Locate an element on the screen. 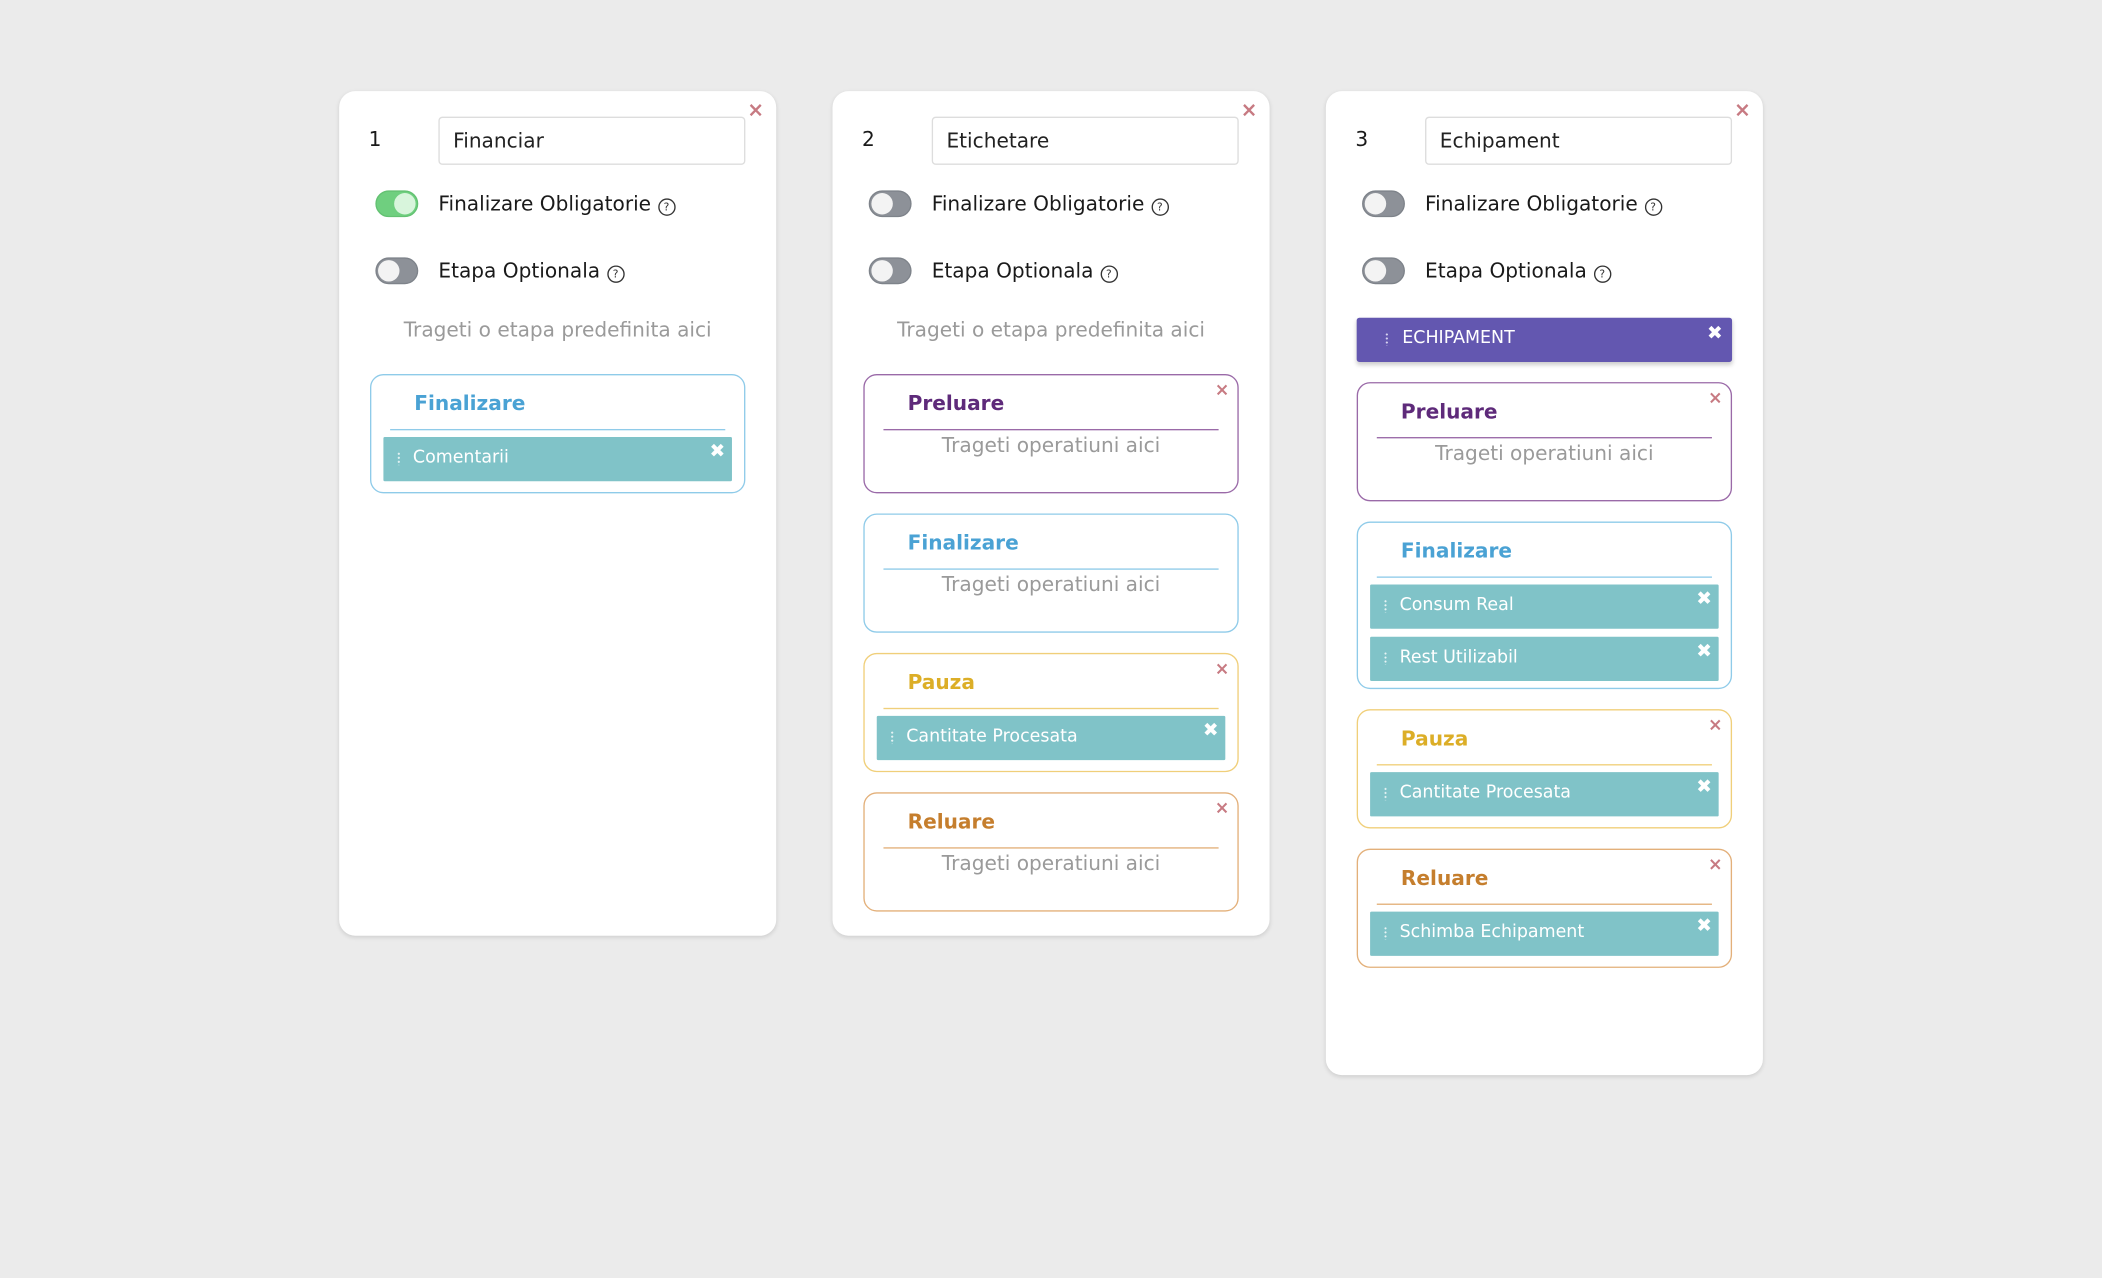 The width and height of the screenshot is (2102, 1278). group-finalizare: Finalizare Trageti operatiuni aici is located at coordinates (1051, 573).